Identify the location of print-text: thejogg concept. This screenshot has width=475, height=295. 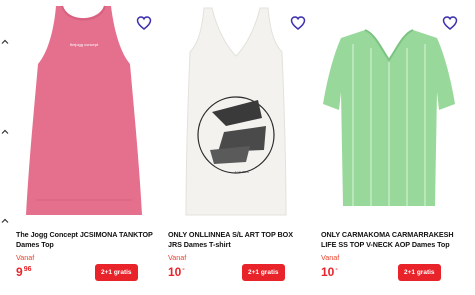
(84, 44).